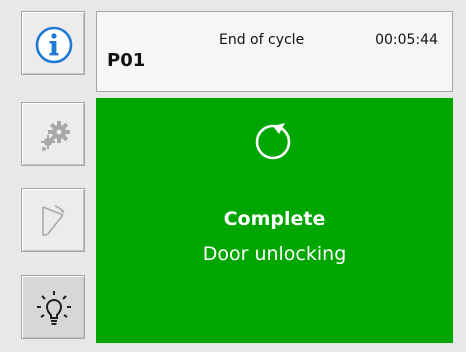 The height and width of the screenshot is (352, 466). I want to click on settings-button, so click(53, 134).